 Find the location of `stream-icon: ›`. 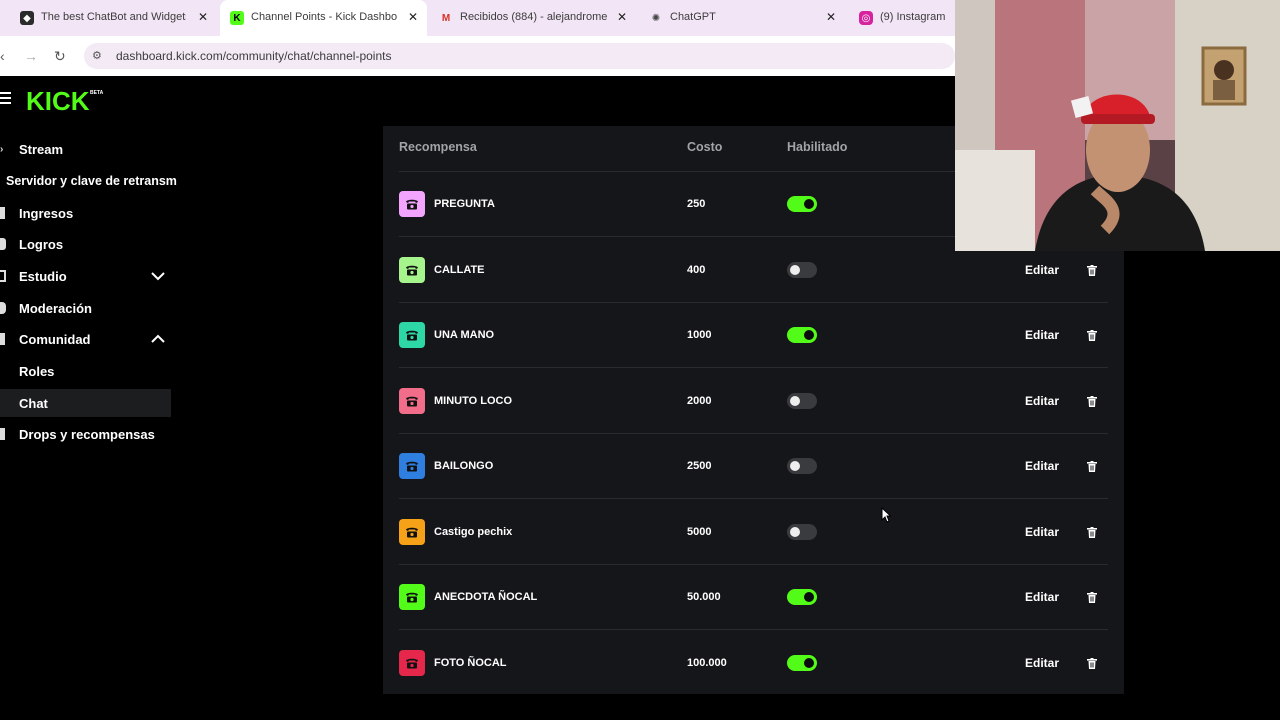

stream-icon: › is located at coordinates (2, 149).